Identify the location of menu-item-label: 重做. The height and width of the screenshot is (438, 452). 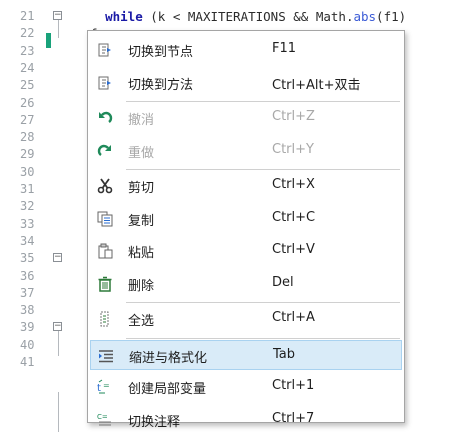
(141, 153).